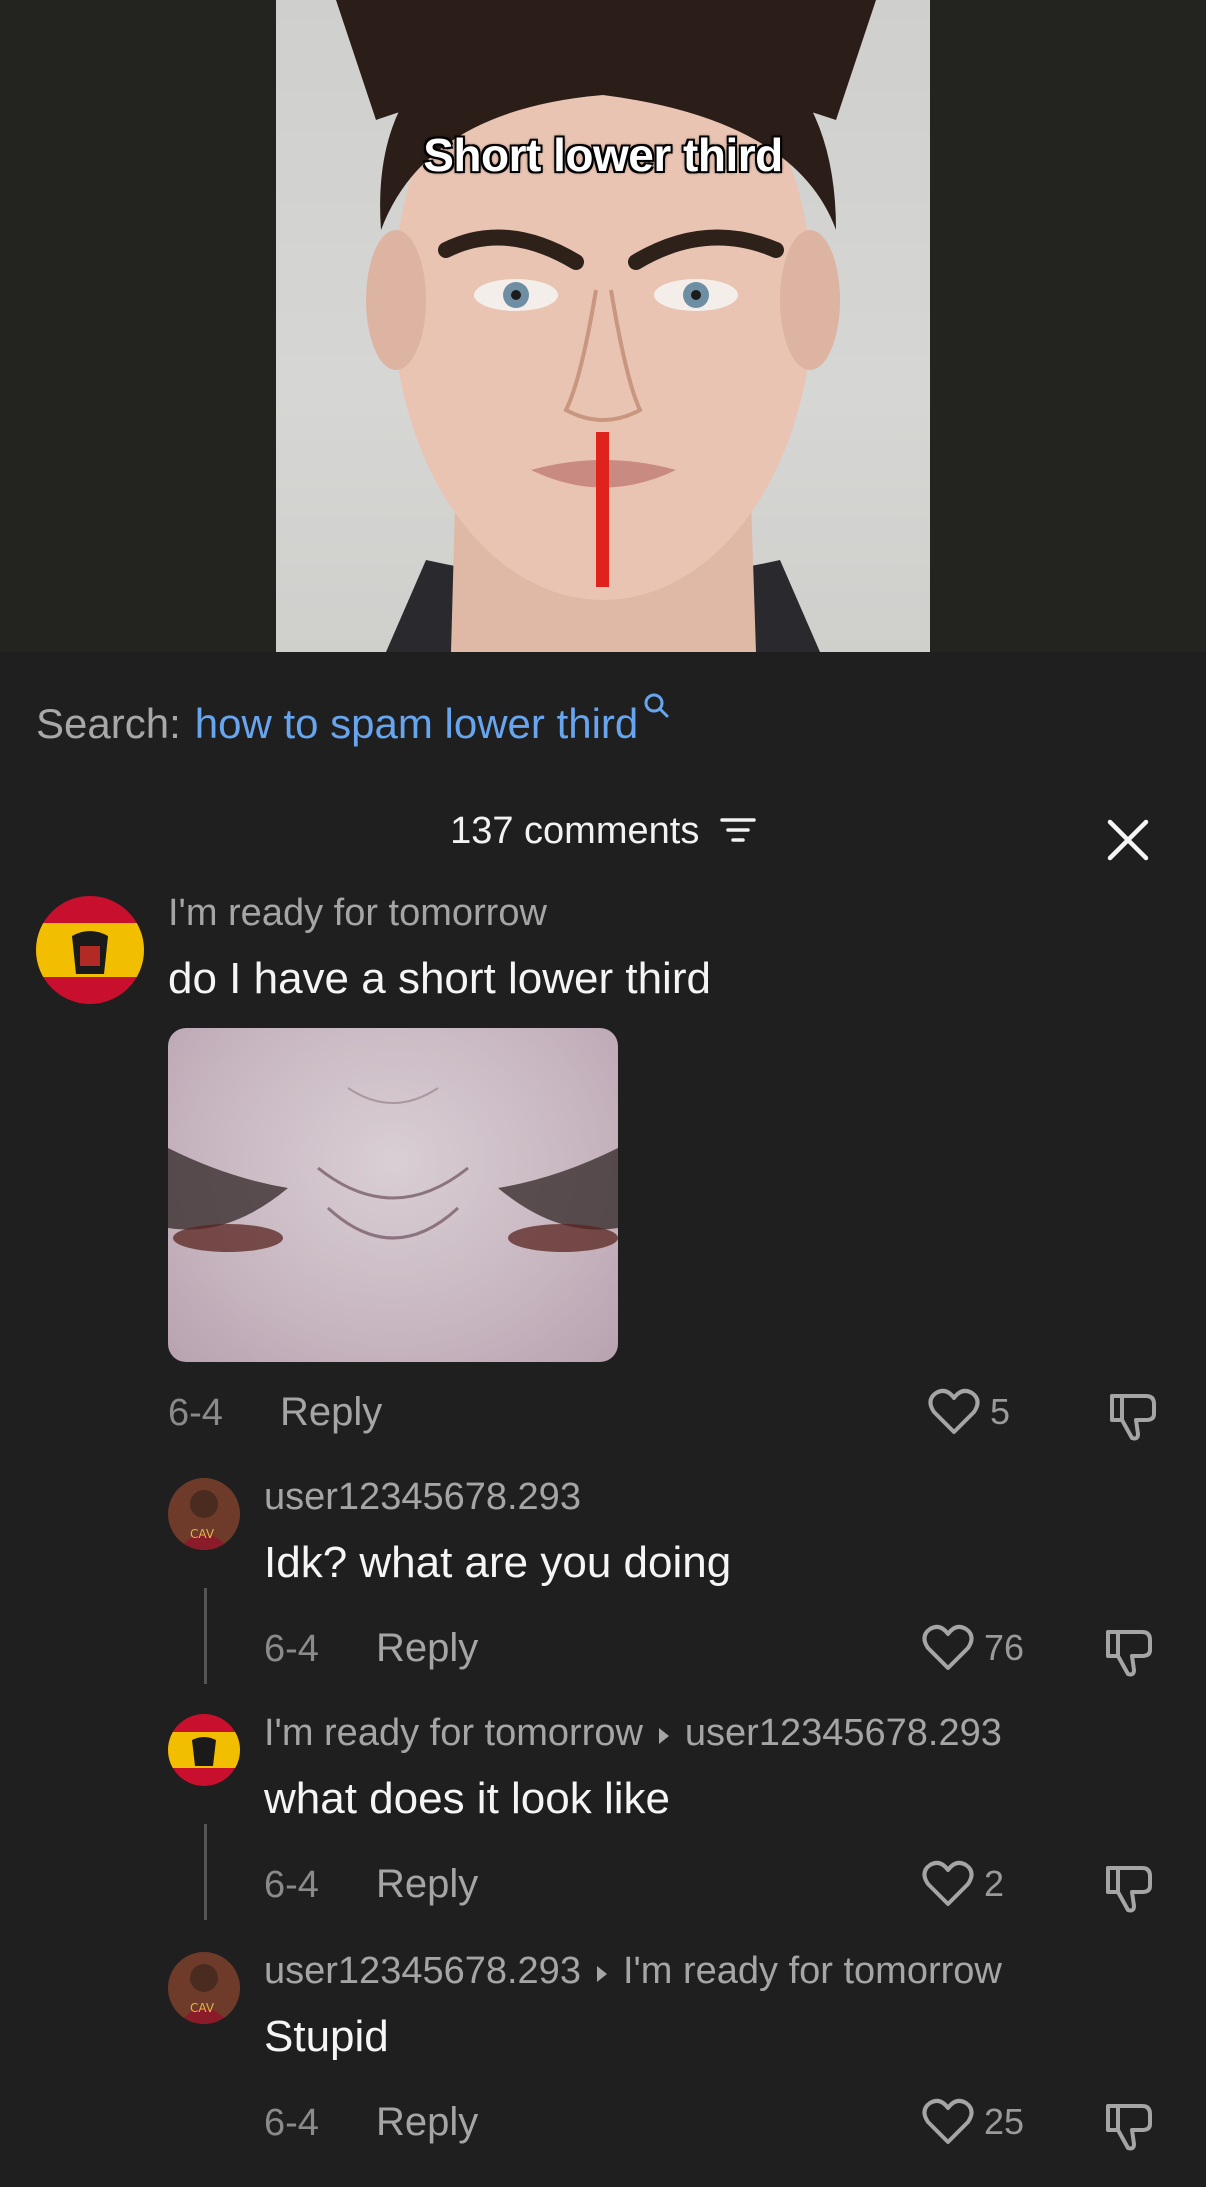 The width and height of the screenshot is (1206, 2187). Describe the element at coordinates (656, 706) in the screenshot. I see `search-icon` at that location.